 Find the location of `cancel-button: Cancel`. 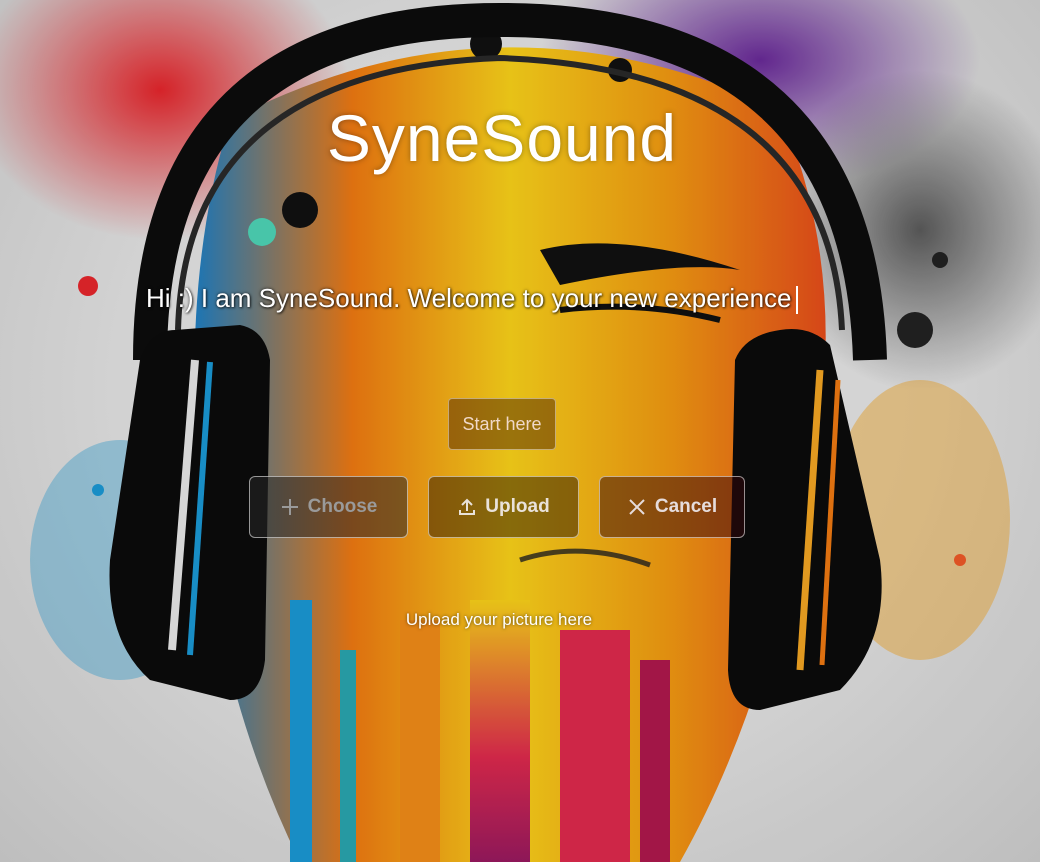

cancel-button: Cancel is located at coordinates (672, 507).